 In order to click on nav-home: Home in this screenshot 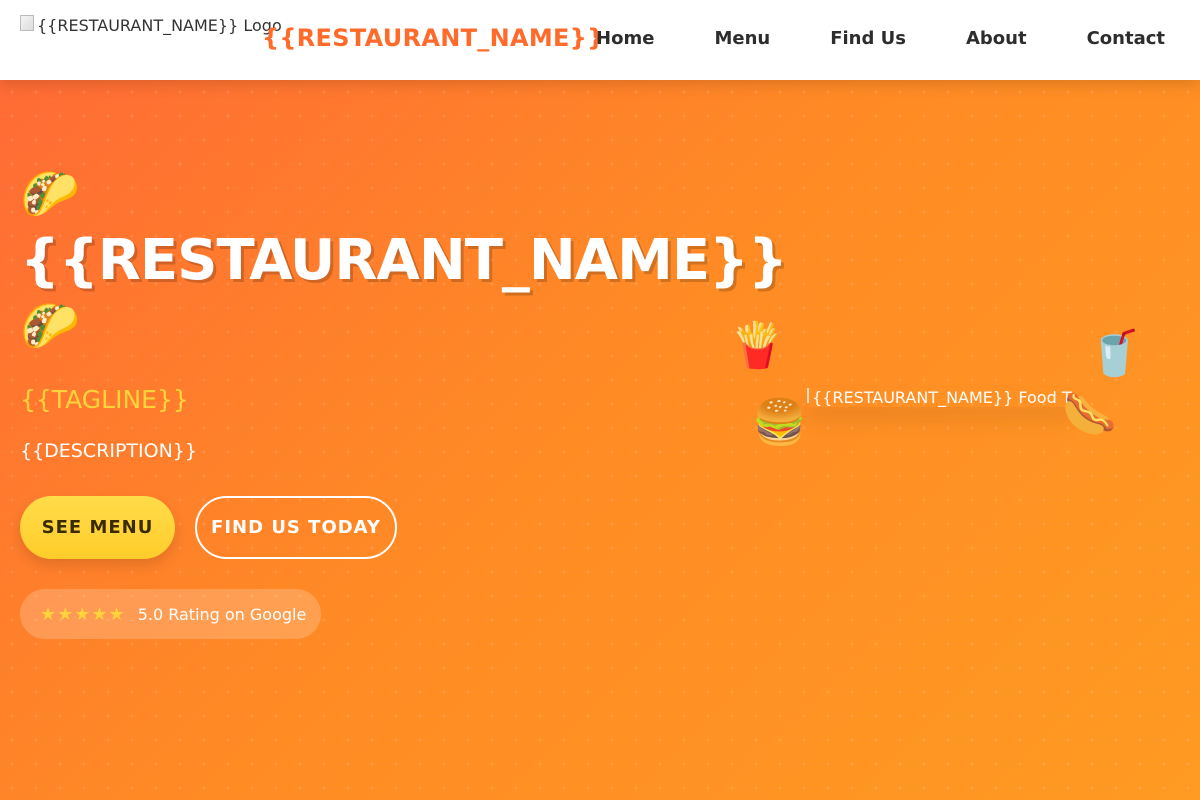, I will do `click(625, 38)`.